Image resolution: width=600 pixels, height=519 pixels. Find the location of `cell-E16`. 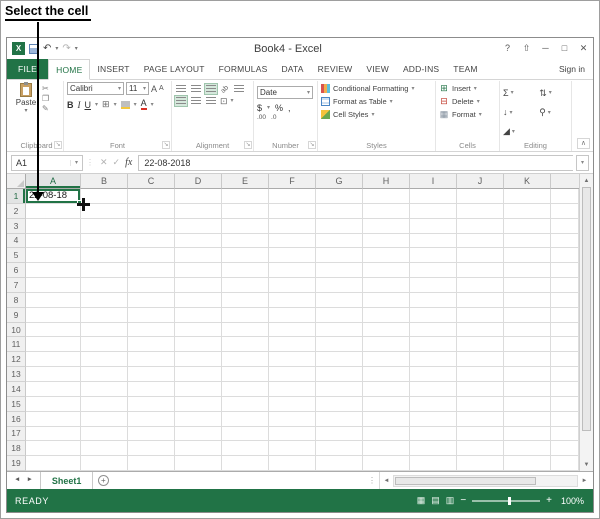

cell-E16 is located at coordinates (245, 419).